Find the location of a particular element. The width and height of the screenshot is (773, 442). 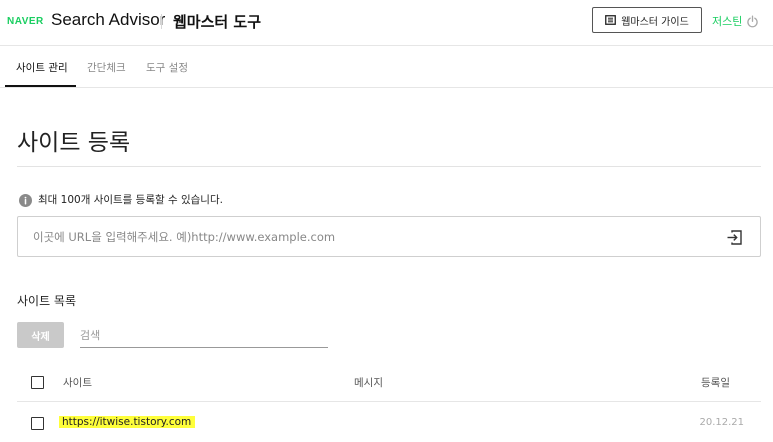

active-tab-indicator is located at coordinates (40, 86).